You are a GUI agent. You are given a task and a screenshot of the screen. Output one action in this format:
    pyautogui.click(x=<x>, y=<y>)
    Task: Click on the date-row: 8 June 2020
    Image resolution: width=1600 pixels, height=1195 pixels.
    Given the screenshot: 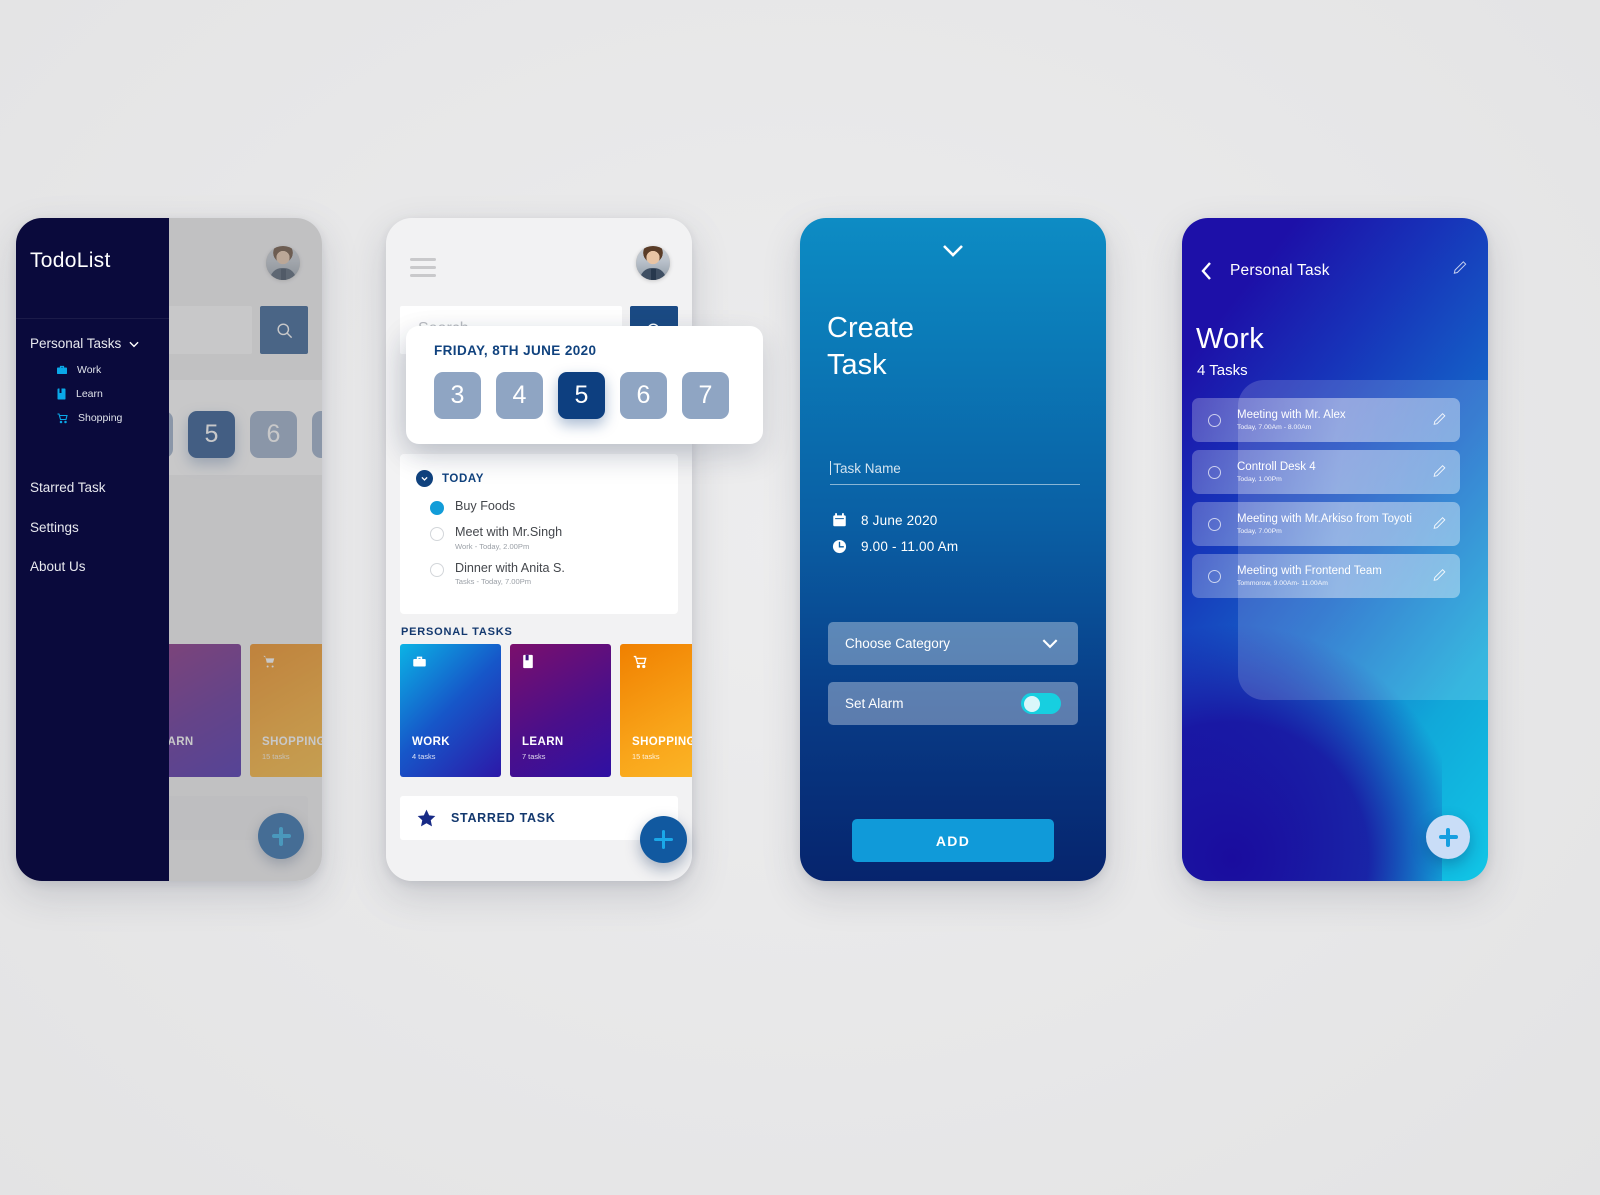 What is the action you would take?
    pyautogui.click(x=895, y=520)
    